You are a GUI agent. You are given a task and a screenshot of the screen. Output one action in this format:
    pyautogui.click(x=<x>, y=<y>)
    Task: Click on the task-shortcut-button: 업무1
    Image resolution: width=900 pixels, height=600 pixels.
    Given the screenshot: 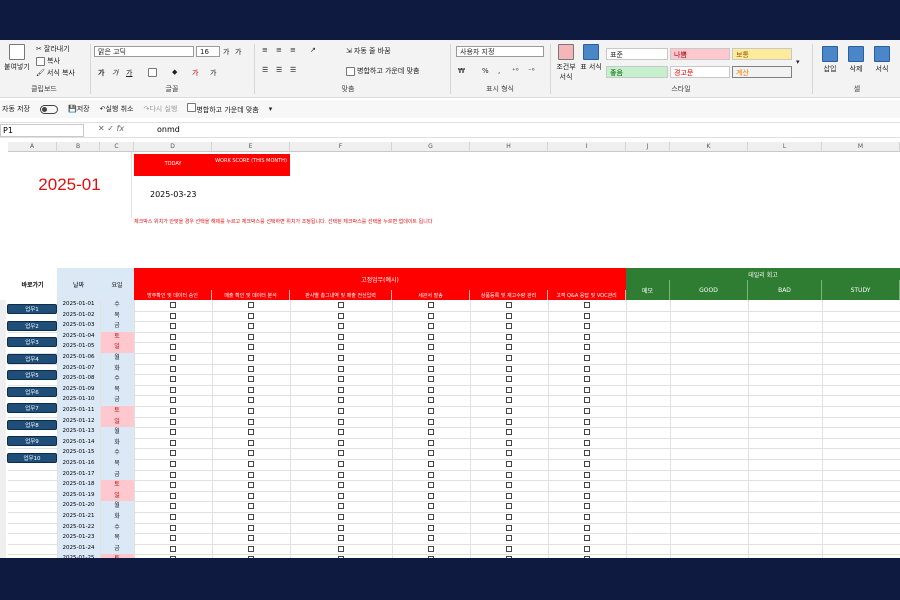 What is the action you would take?
    pyautogui.click(x=32, y=309)
    